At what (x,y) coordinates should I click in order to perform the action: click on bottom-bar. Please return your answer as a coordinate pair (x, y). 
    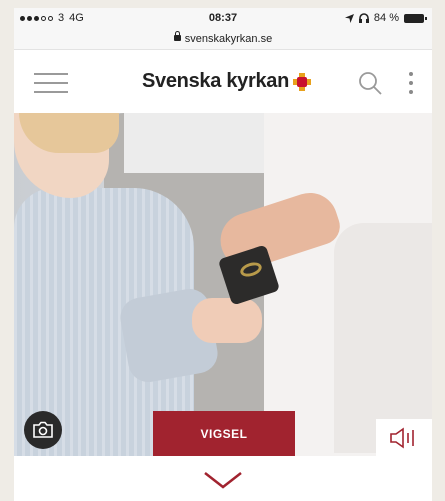
    Looking at the image, I should click on (223, 478).